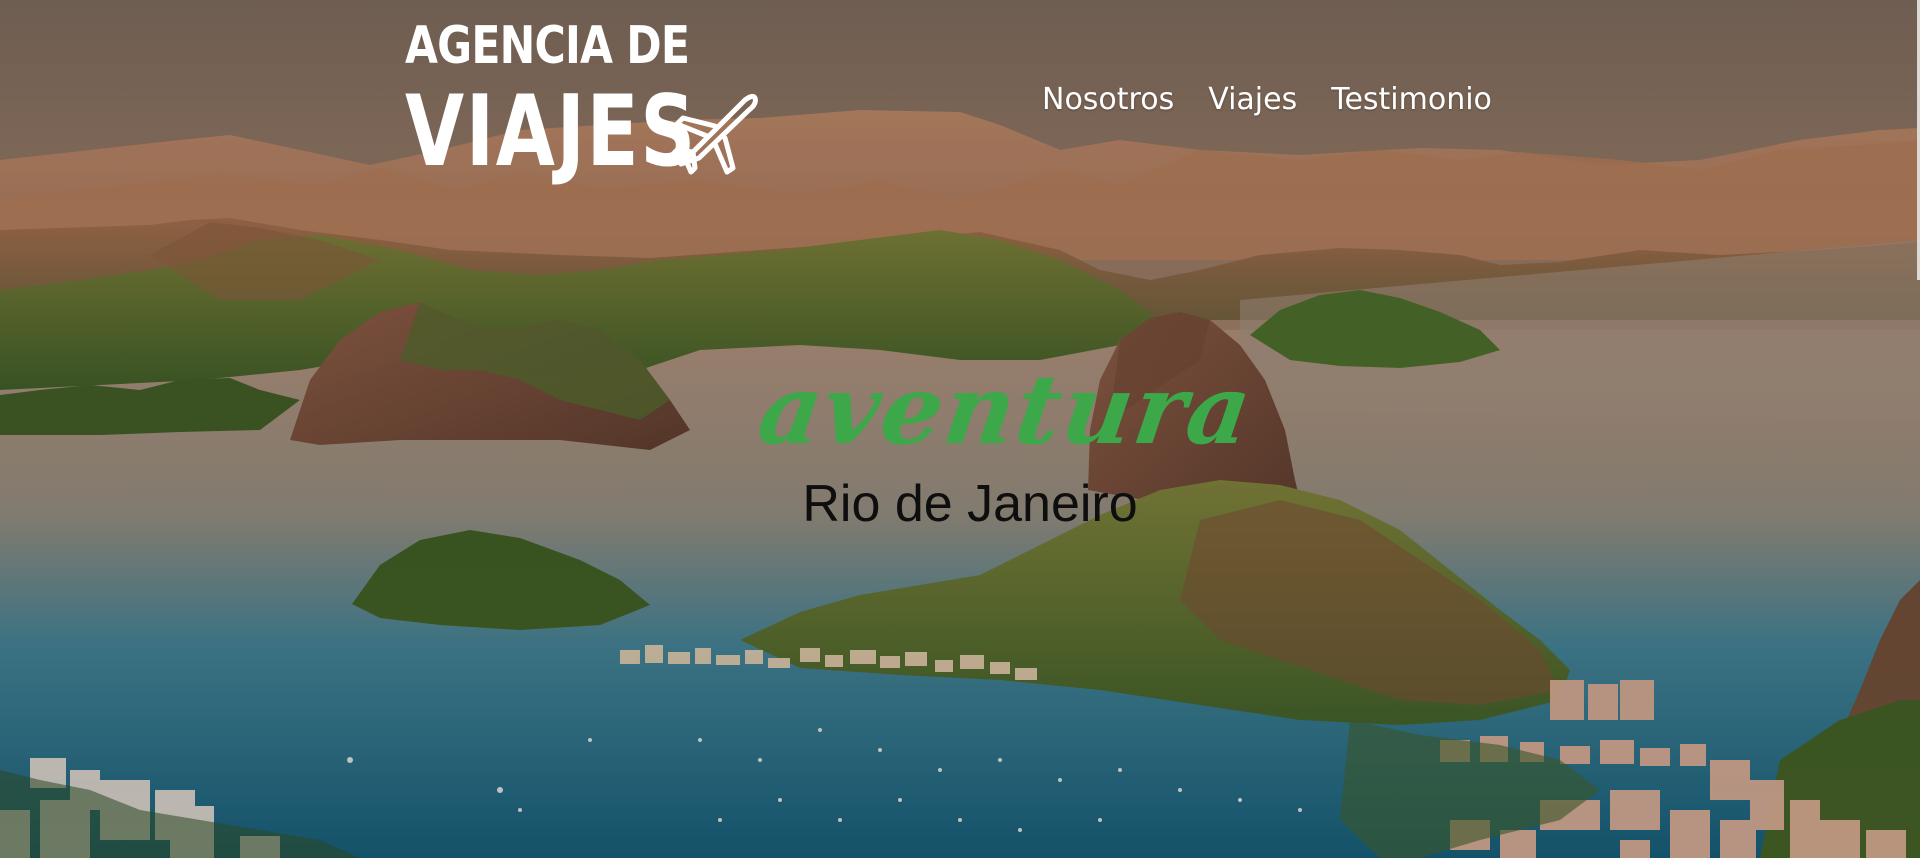 The height and width of the screenshot is (858, 1920). I want to click on airplane-icon, so click(714, 134).